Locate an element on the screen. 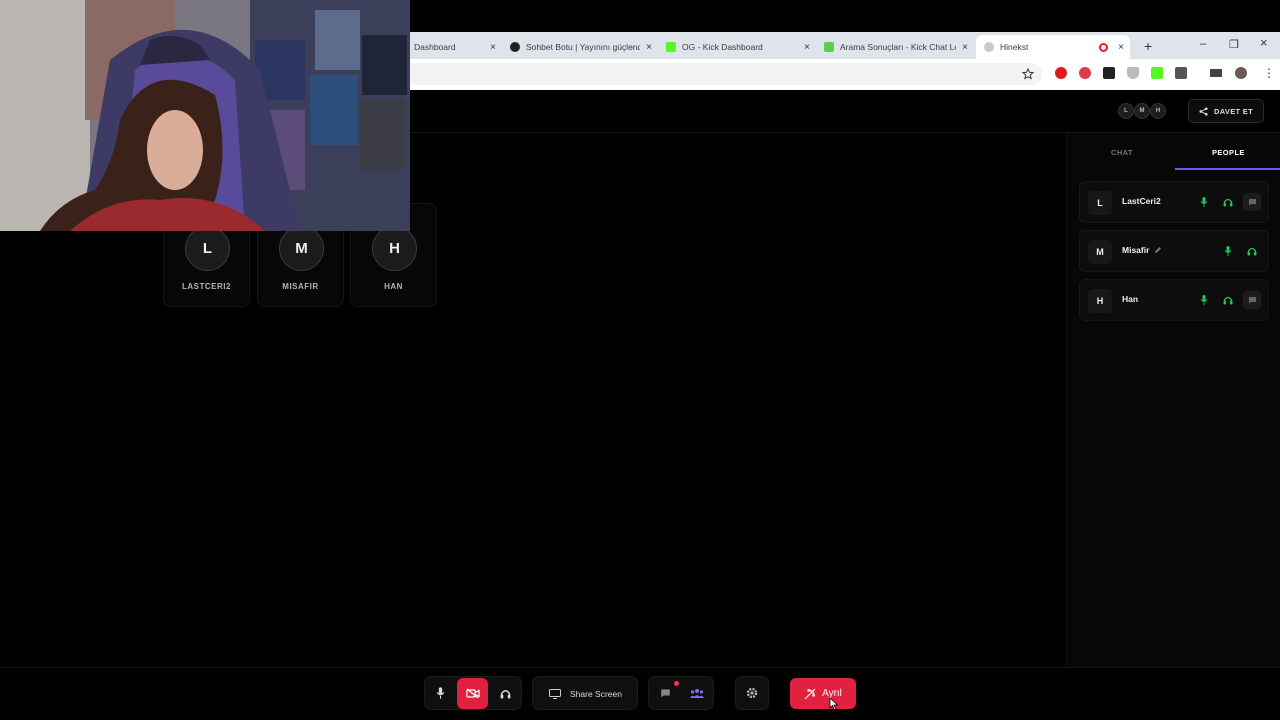  opera-extension-icon is located at coordinates (1061, 73).